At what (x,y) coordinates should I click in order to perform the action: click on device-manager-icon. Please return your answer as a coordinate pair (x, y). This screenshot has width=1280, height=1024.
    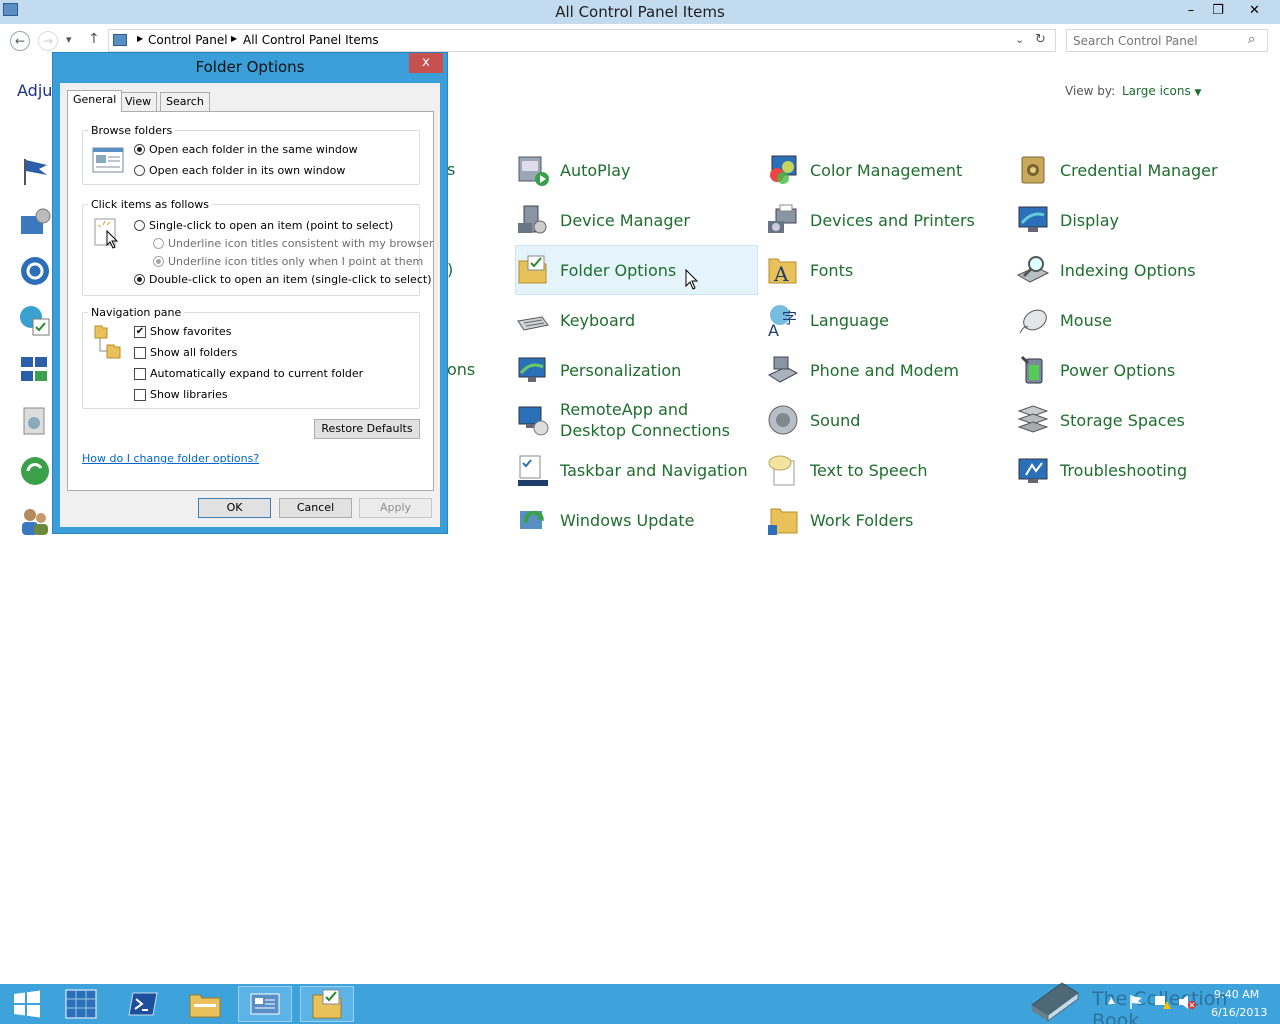
    Looking at the image, I should click on (533, 220).